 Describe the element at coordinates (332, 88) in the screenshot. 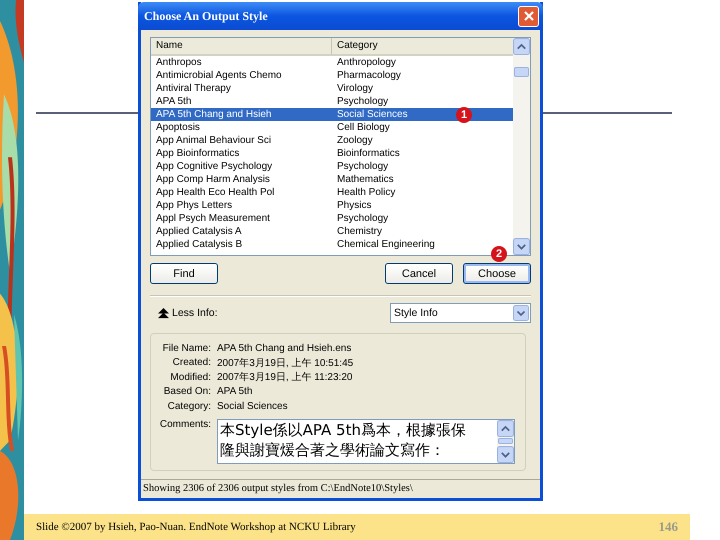

I see `style-row: Antiviral Therapy Virology` at that location.